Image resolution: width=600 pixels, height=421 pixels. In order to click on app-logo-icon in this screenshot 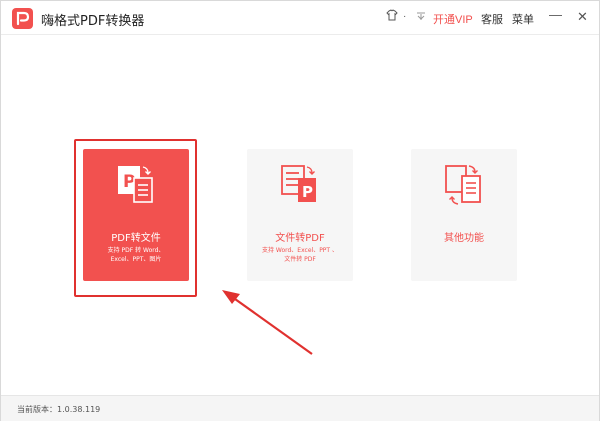, I will do `click(22, 18)`.